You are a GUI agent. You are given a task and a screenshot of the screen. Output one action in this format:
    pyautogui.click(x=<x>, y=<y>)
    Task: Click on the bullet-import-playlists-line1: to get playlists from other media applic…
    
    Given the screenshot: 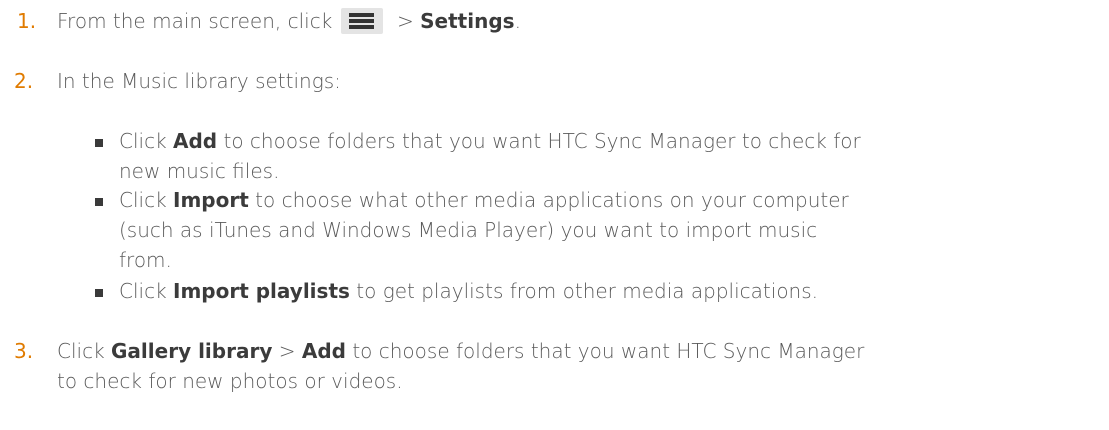 What is the action you would take?
    pyautogui.click(x=584, y=291)
    